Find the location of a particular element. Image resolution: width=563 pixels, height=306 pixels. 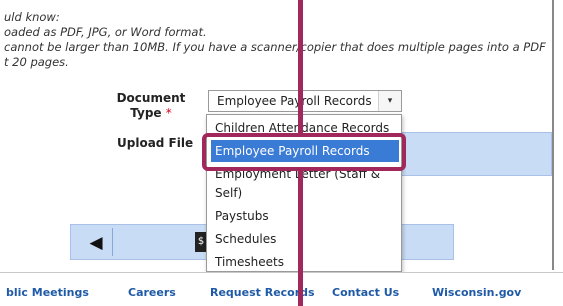

required-marker: * is located at coordinates (168, 113).